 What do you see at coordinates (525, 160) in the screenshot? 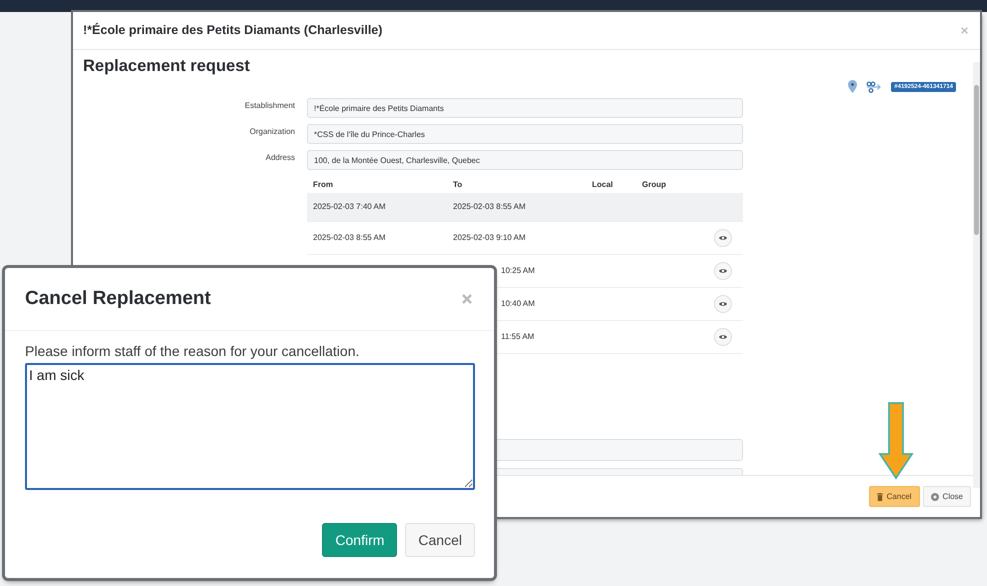
I see `text-field: 100, de la Montée Ouest, Charlesville, Quebec` at bounding box center [525, 160].